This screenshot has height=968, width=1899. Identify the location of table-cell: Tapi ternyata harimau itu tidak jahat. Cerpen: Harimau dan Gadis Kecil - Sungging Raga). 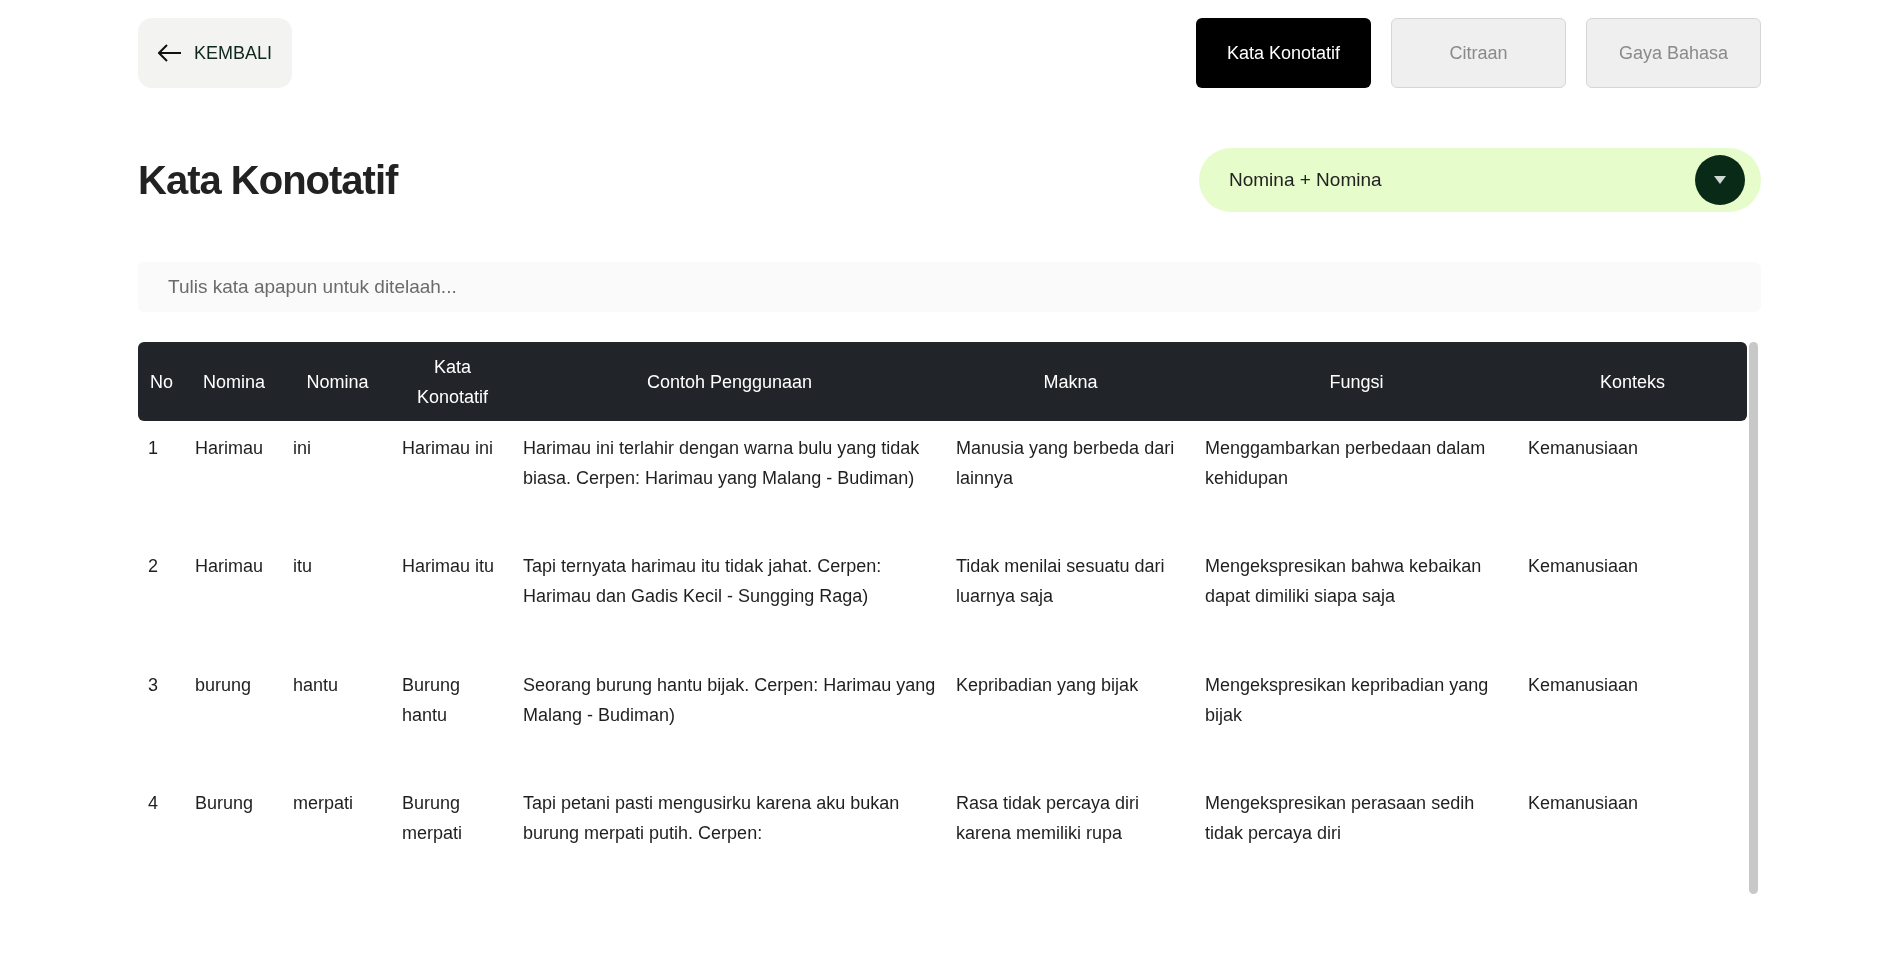
(702, 581).